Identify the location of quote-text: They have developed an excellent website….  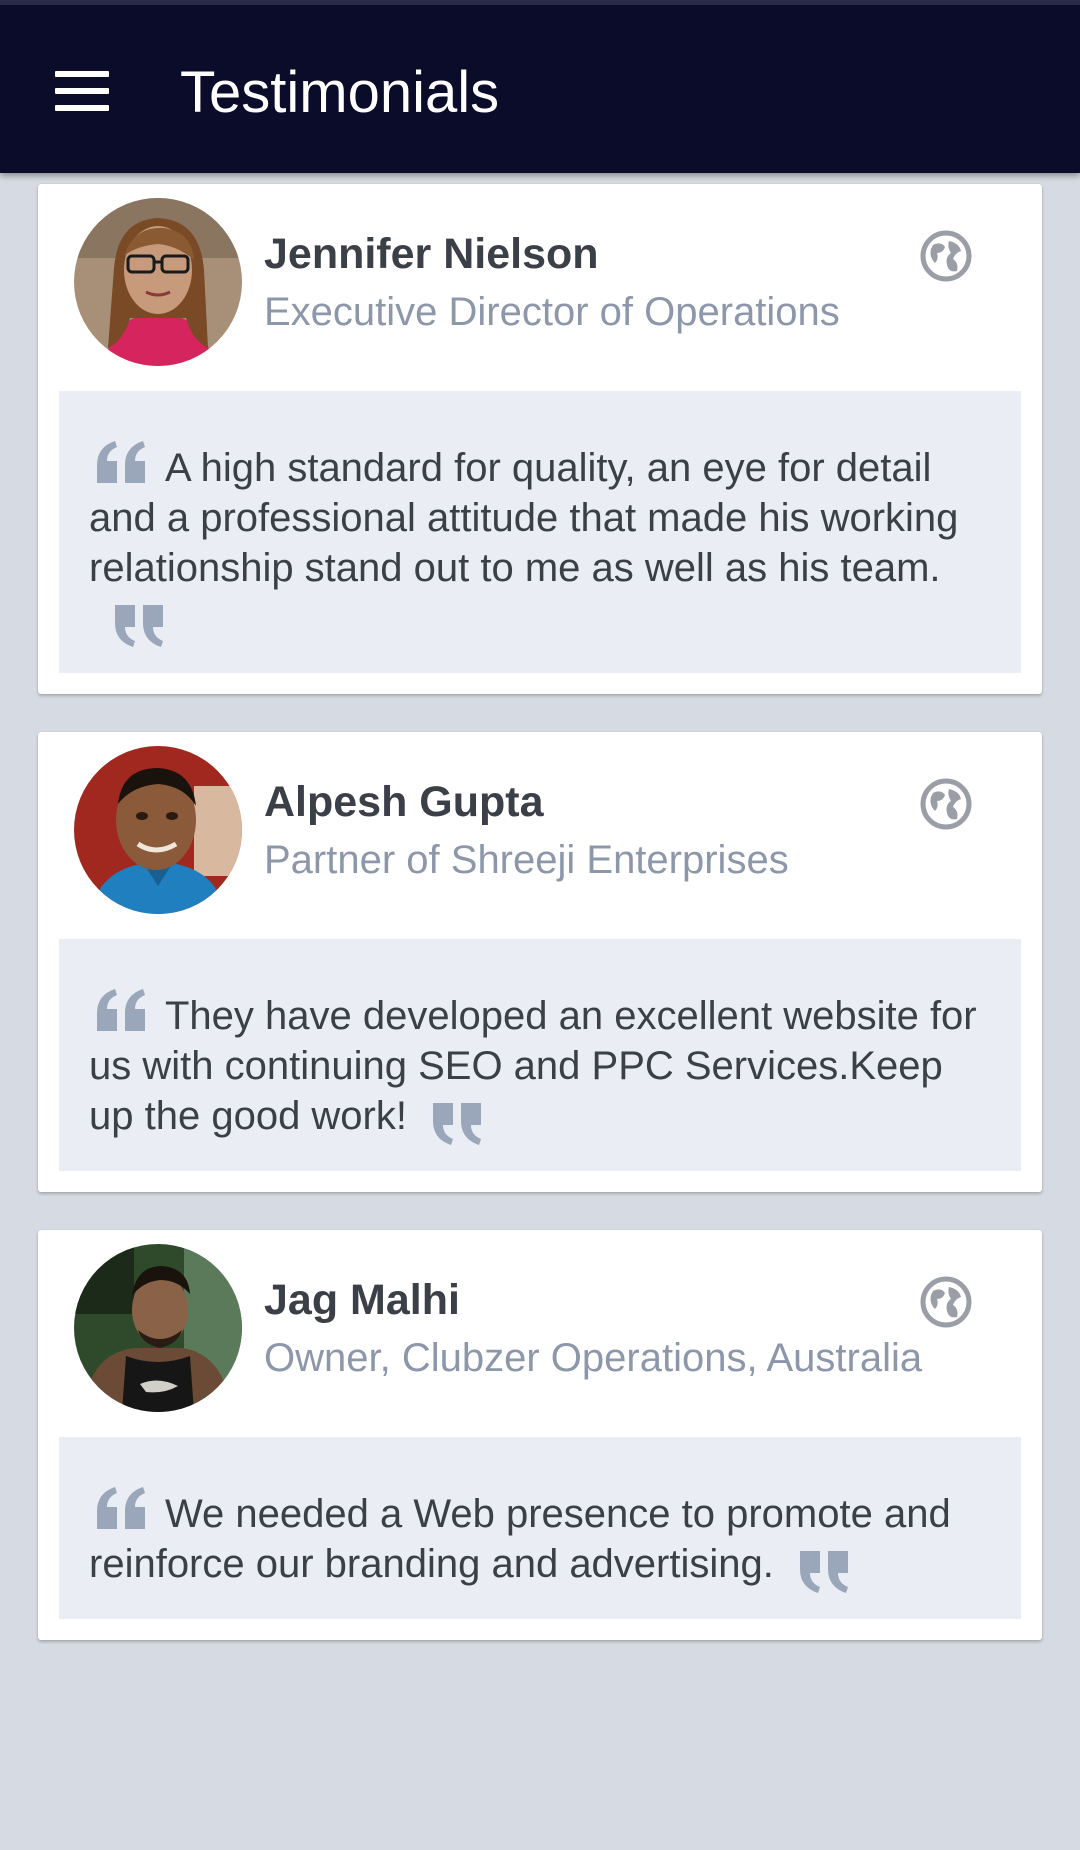
(533, 1066).